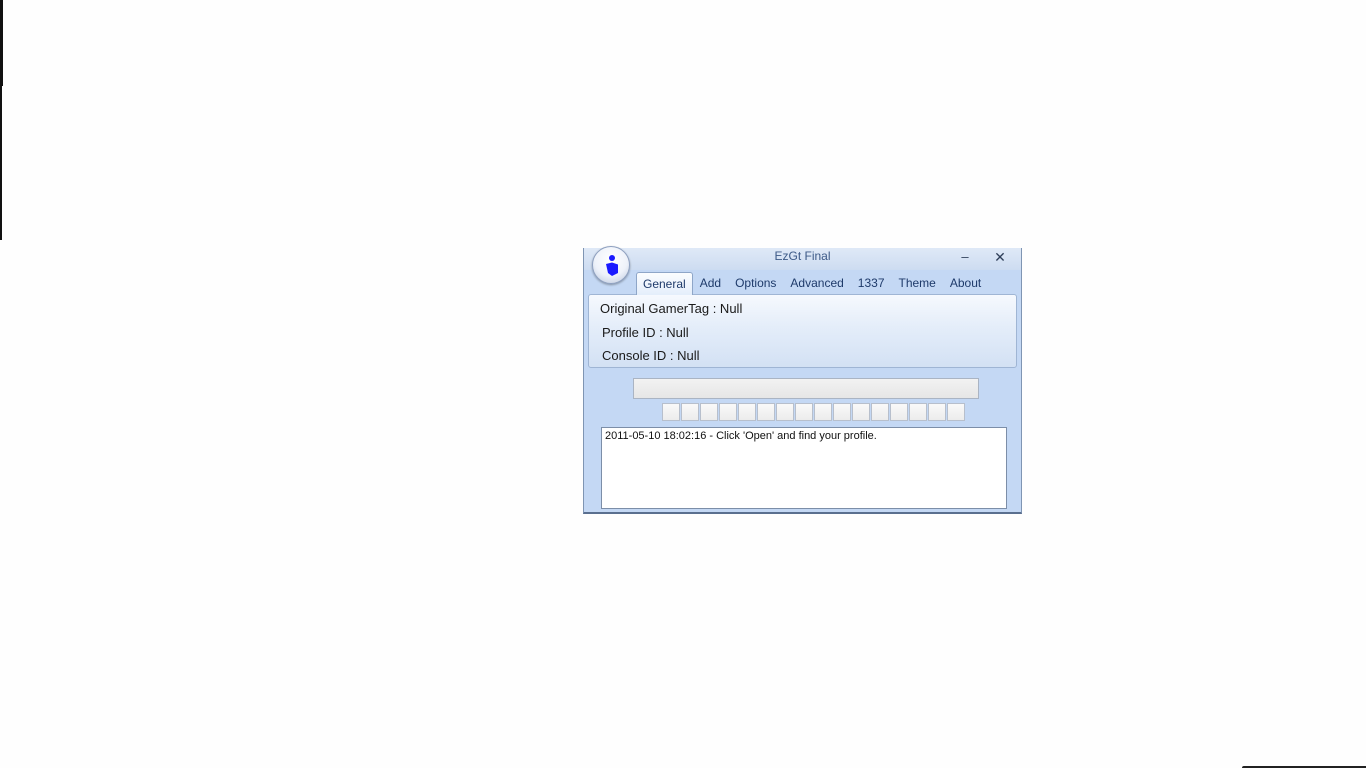 The height and width of the screenshot is (768, 1366). I want to click on app-menu-button, so click(611, 265).